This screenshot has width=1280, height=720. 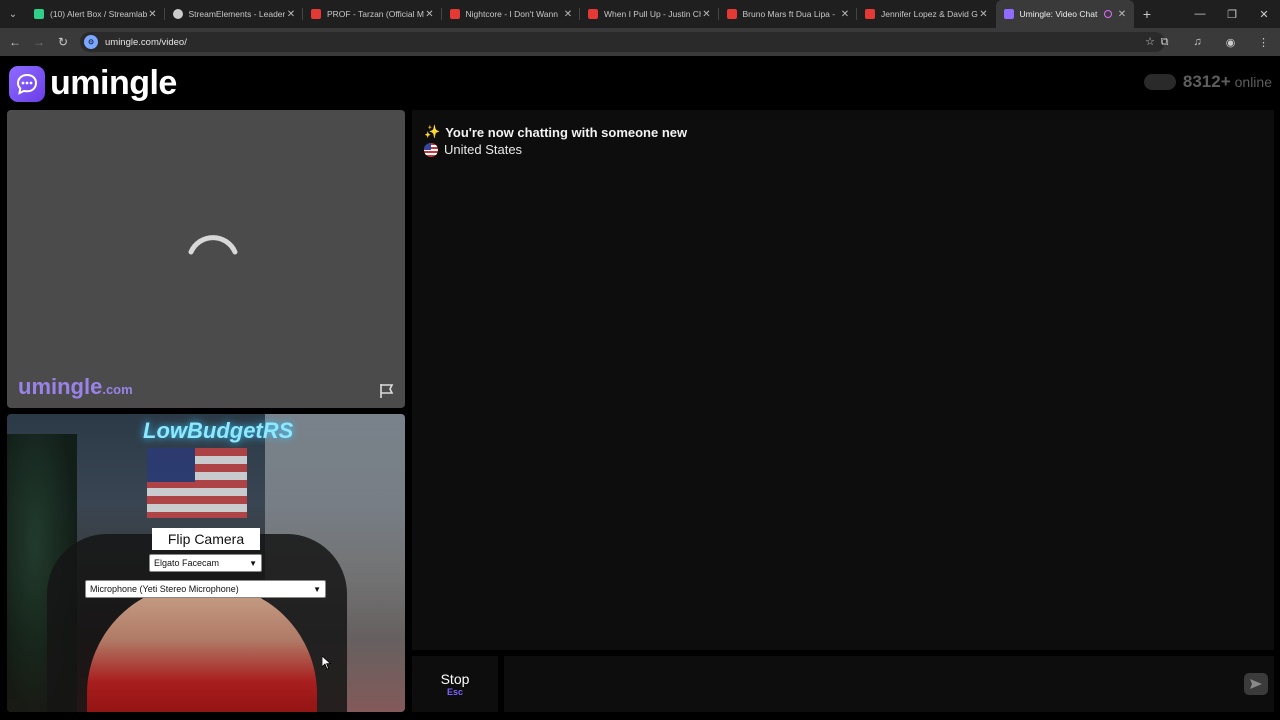 I want to click on window-controls: — ❐ ✕, so click(x=1232, y=14).